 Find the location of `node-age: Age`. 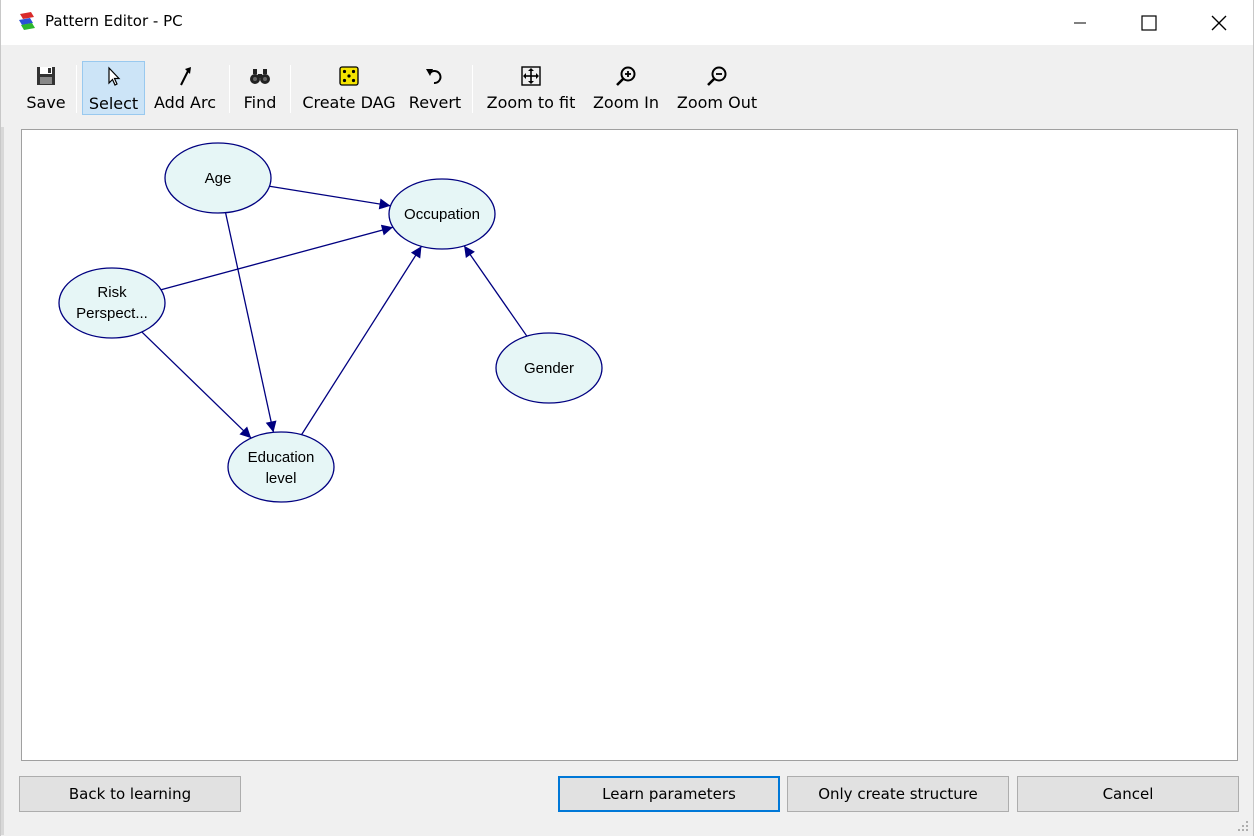

node-age: Age is located at coordinates (218, 178).